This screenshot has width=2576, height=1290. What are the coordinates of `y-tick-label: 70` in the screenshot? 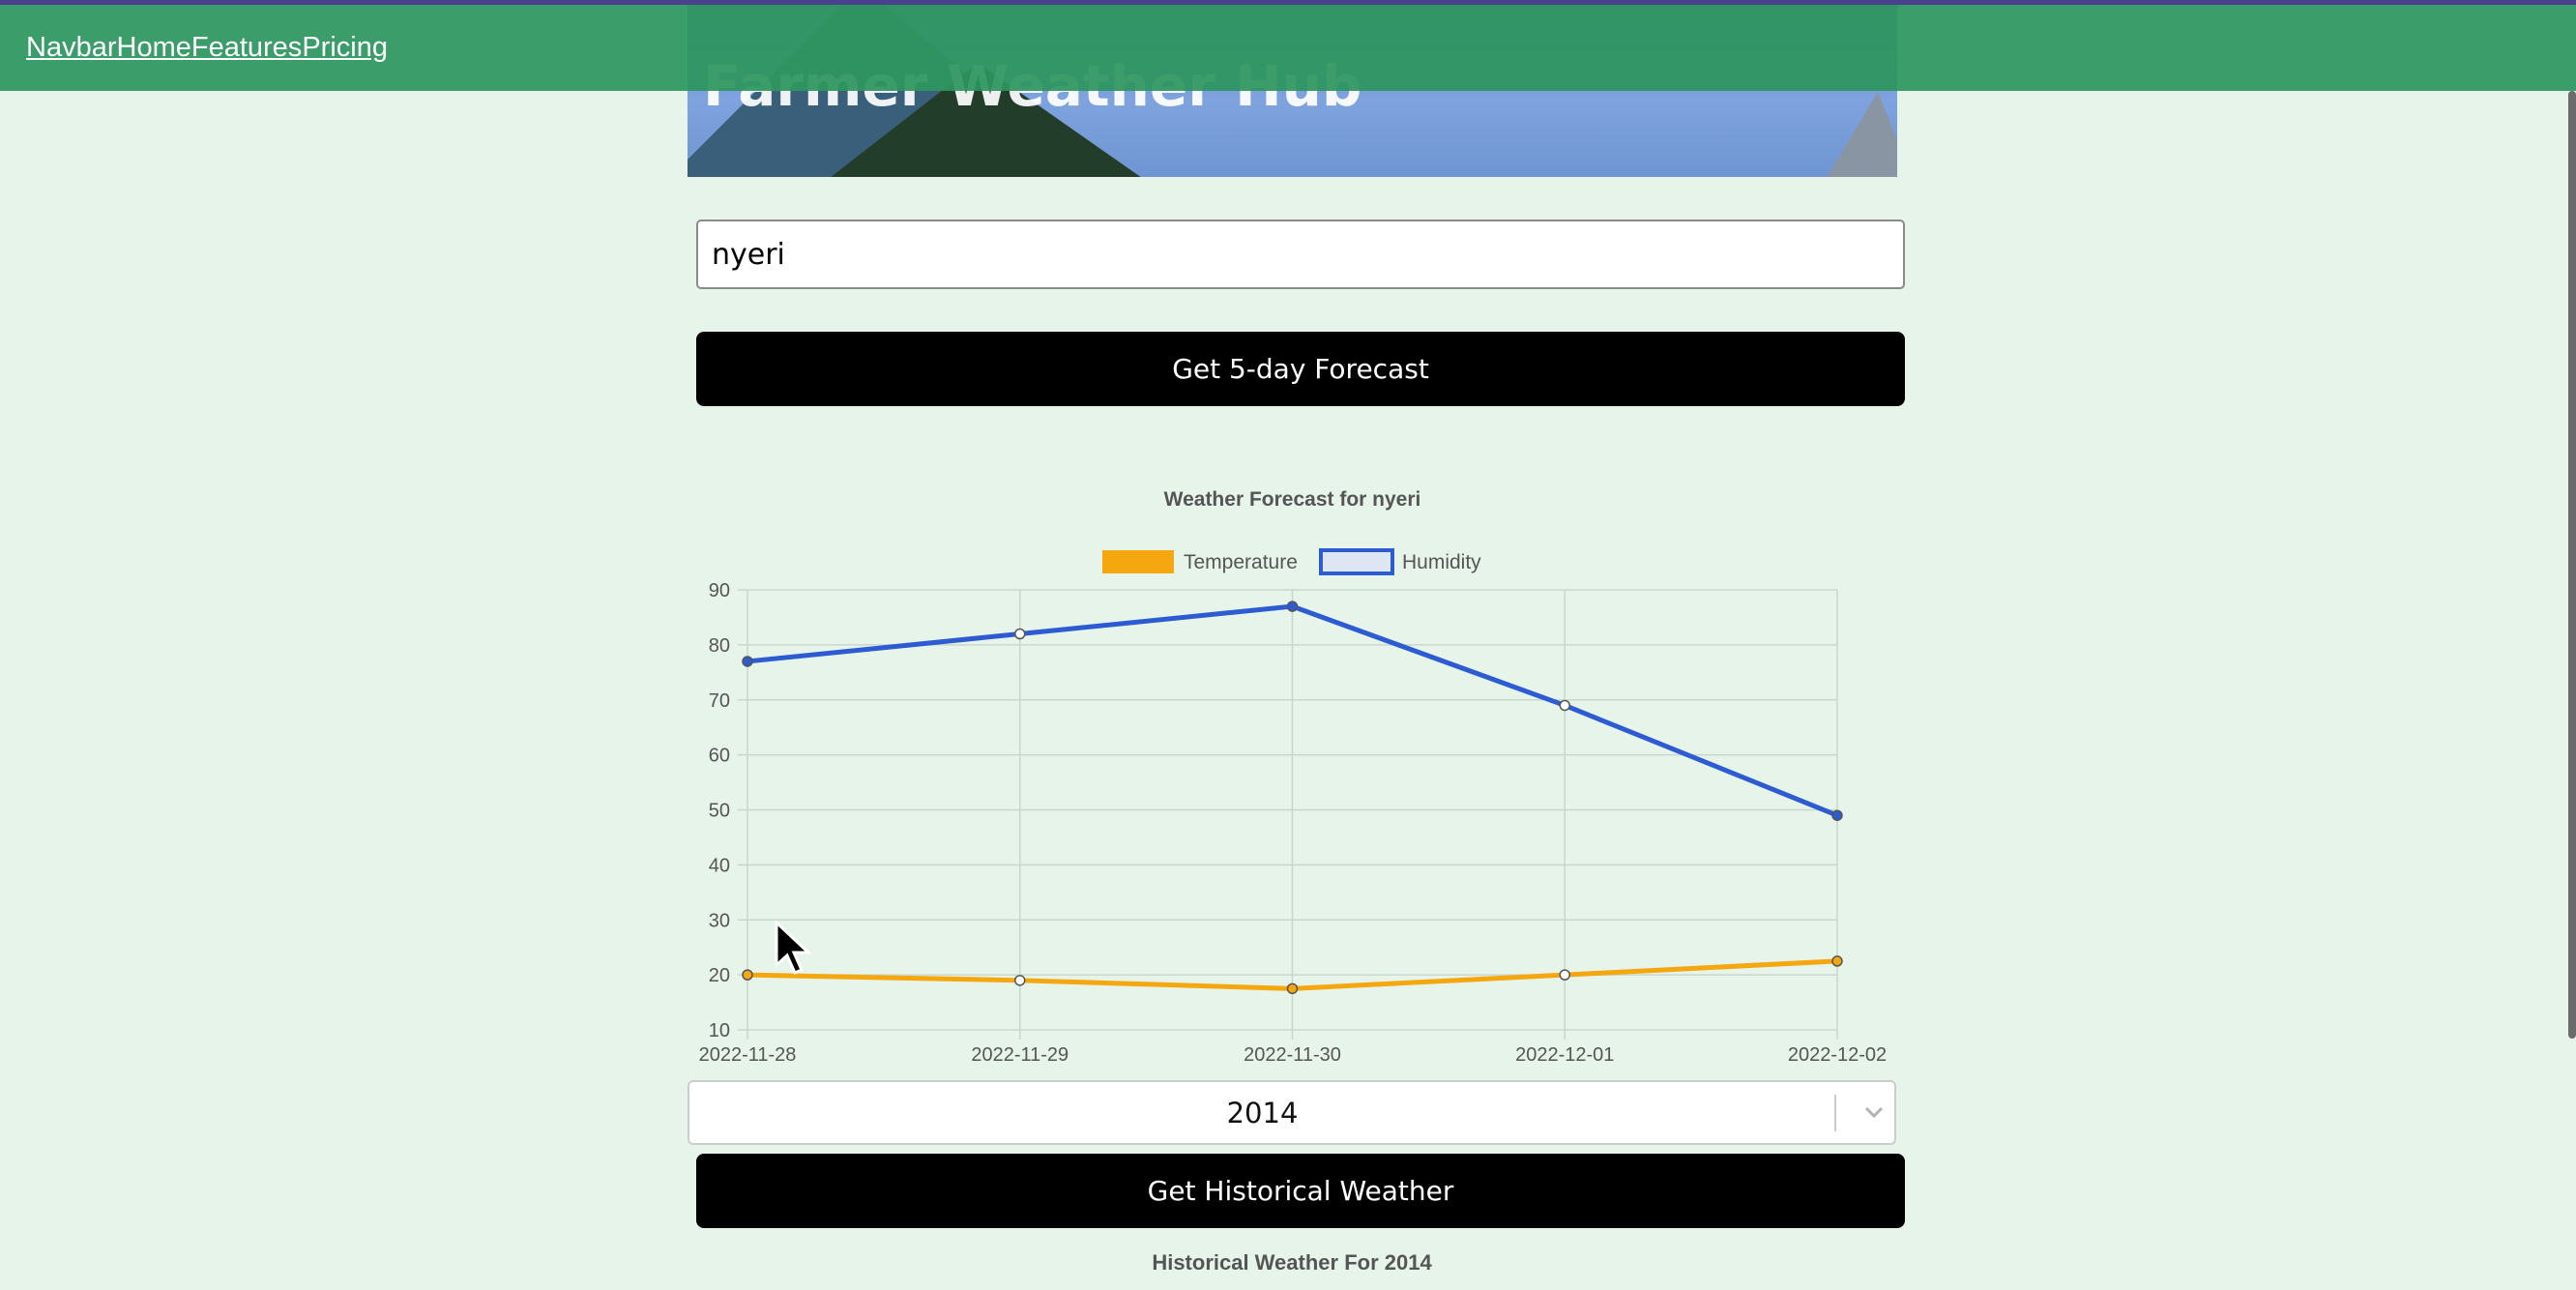 It's located at (719, 701).